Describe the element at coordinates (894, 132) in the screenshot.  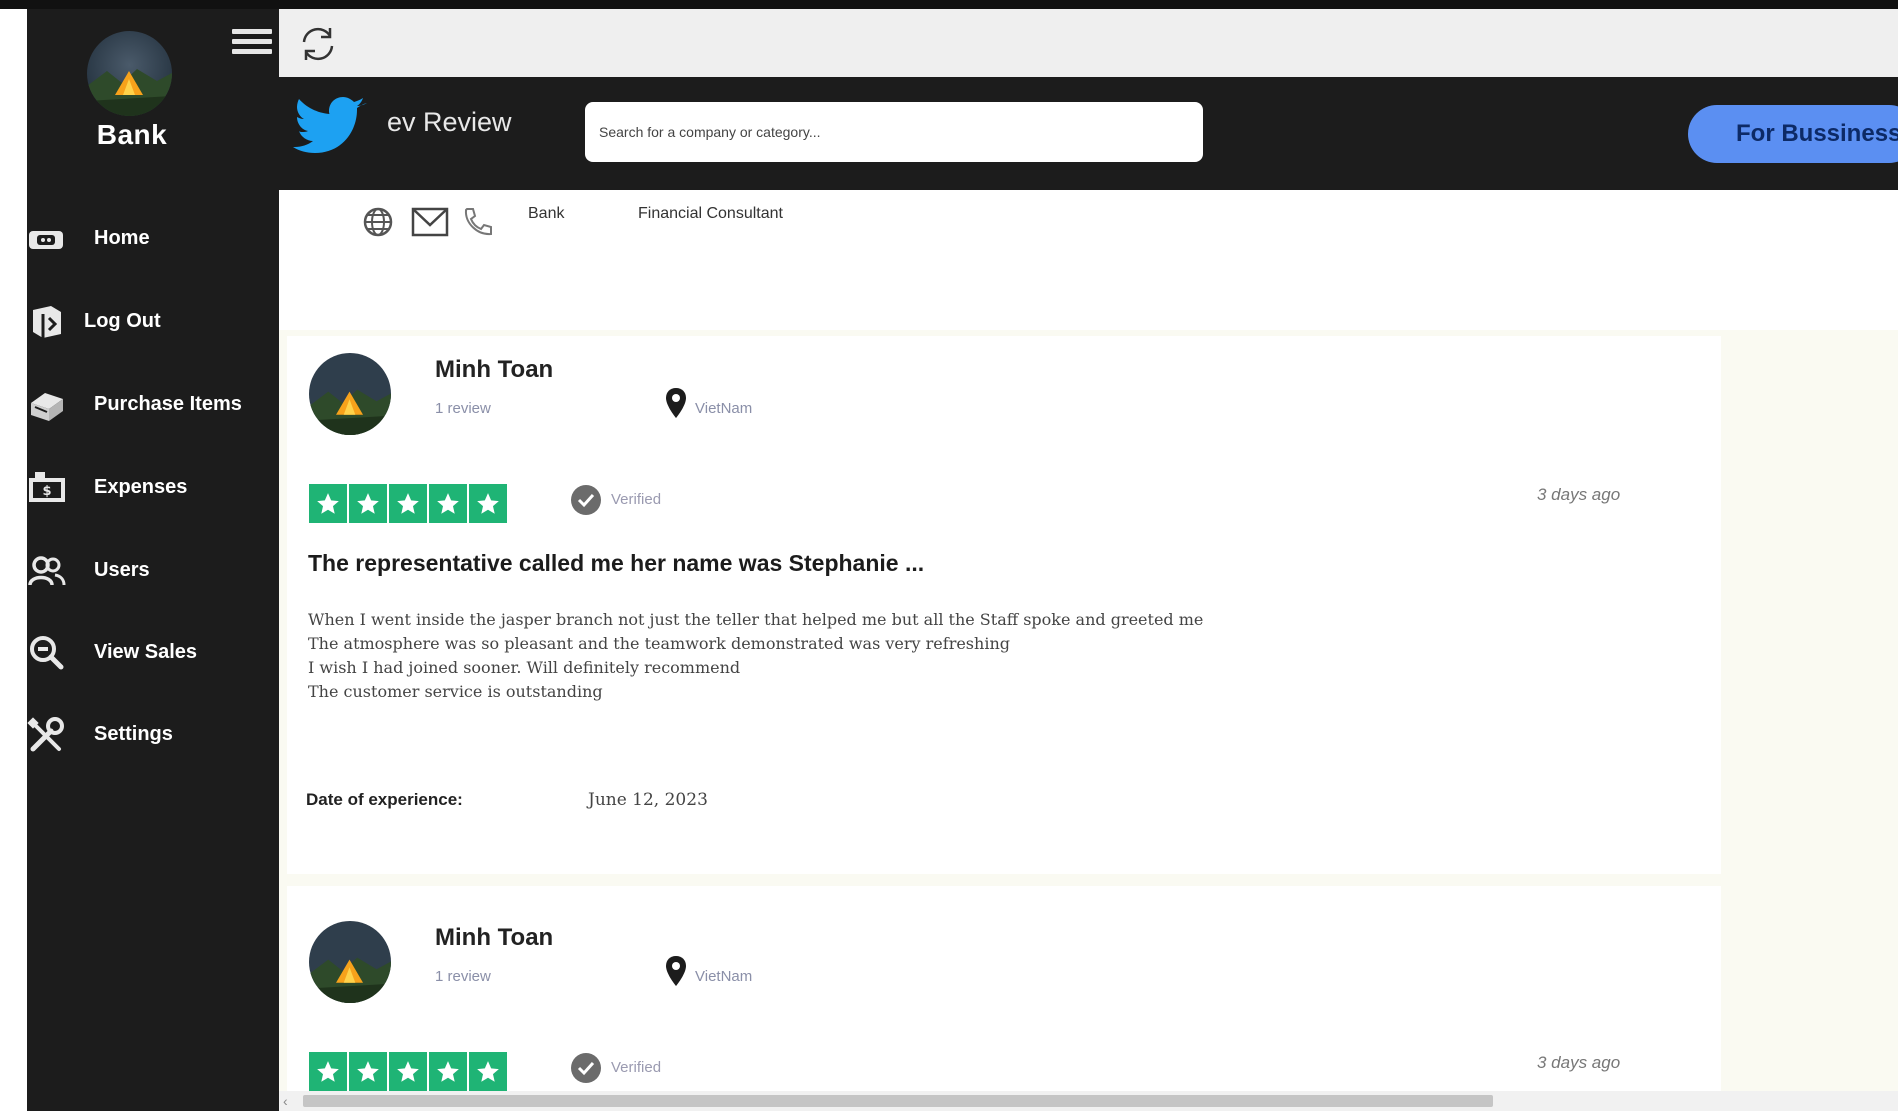
I see `search-input` at that location.